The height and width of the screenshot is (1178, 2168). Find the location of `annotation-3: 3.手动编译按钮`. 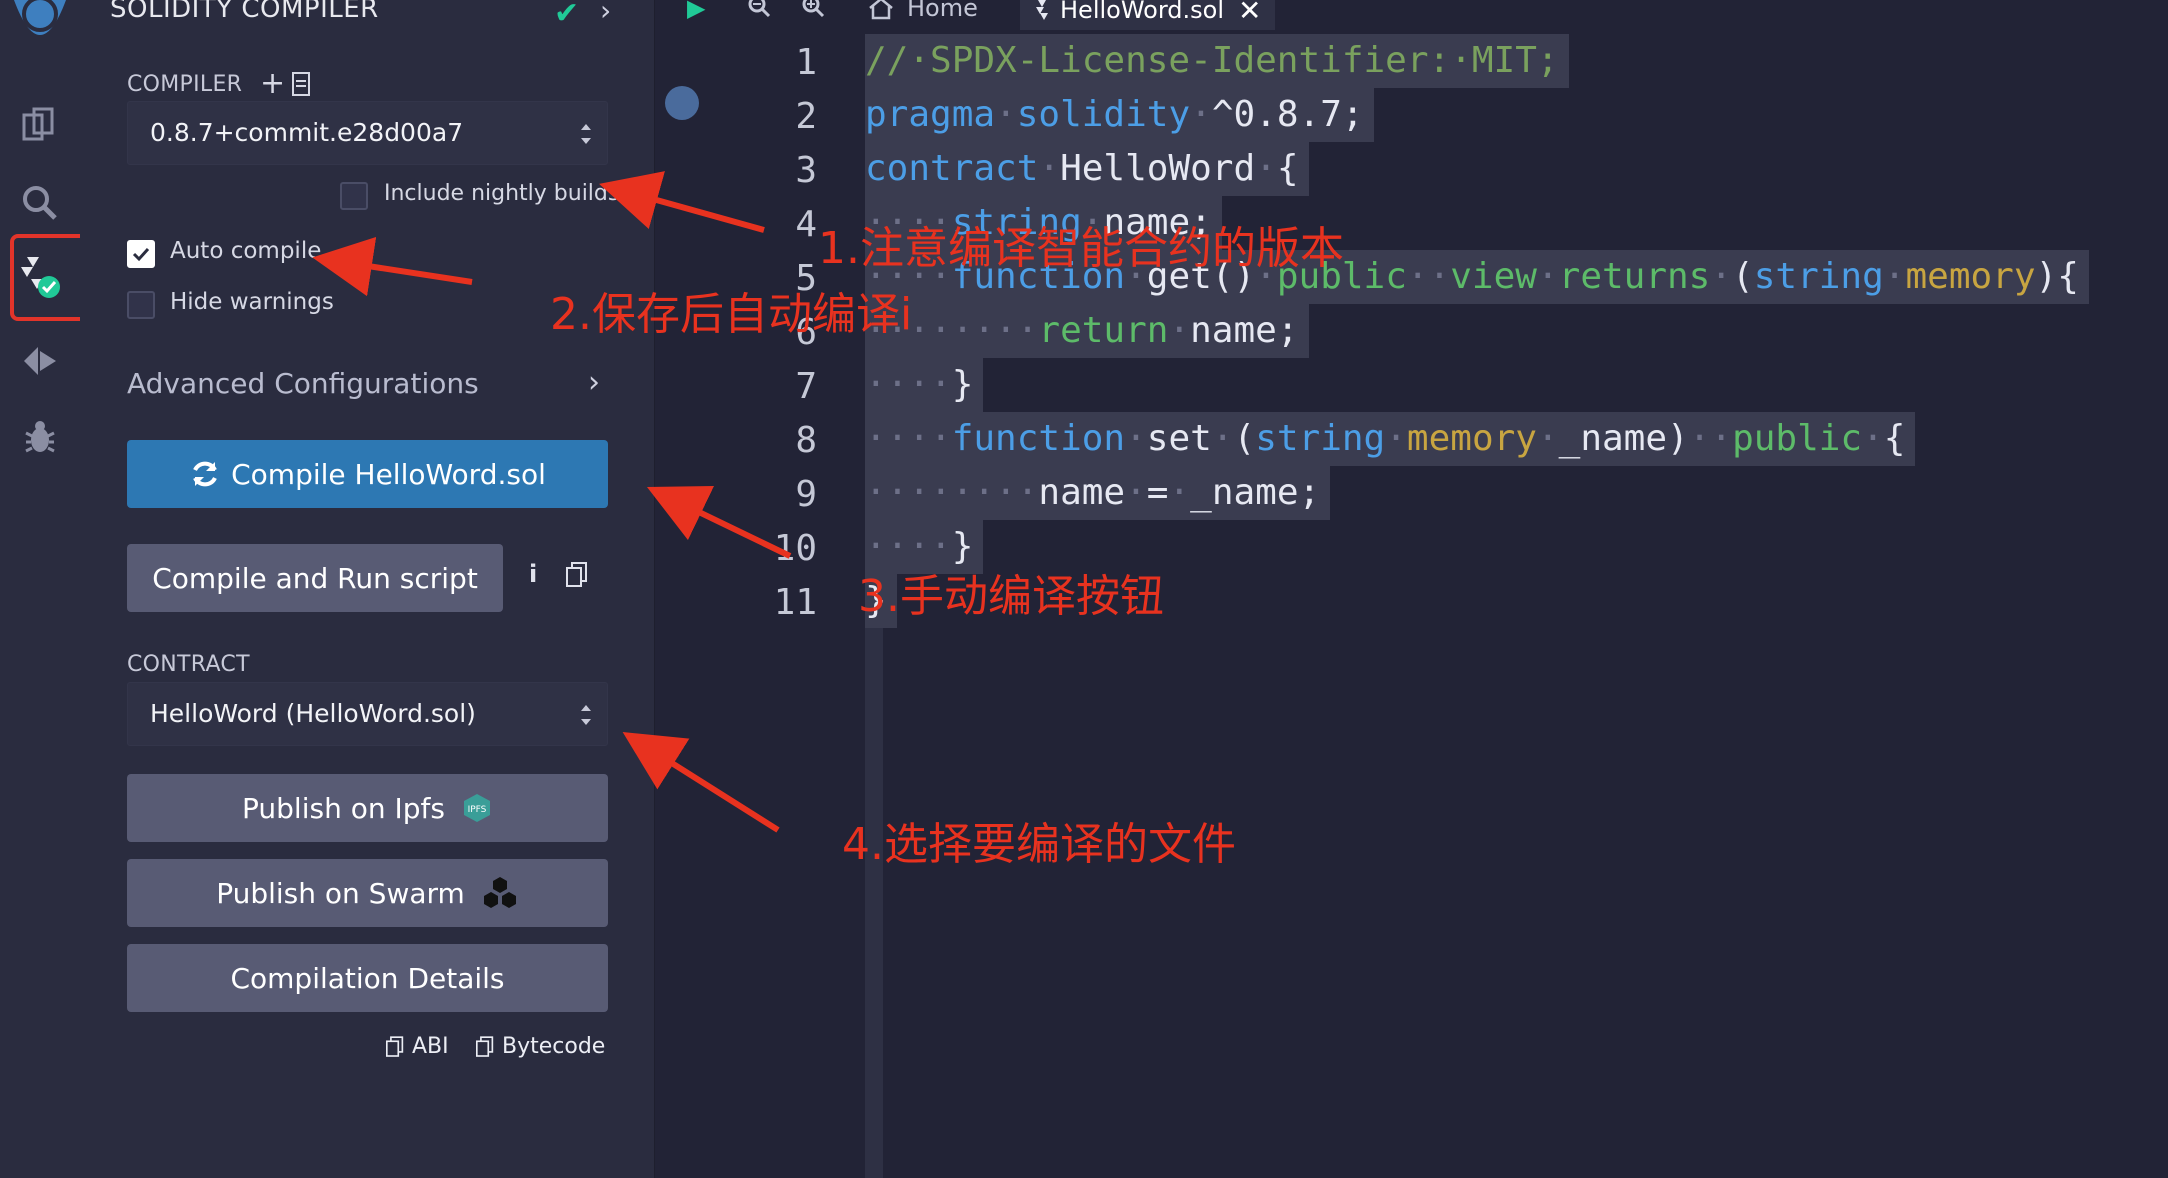

annotation-3: 3.手动编译按钮 is located at coordinates (1011, 596).